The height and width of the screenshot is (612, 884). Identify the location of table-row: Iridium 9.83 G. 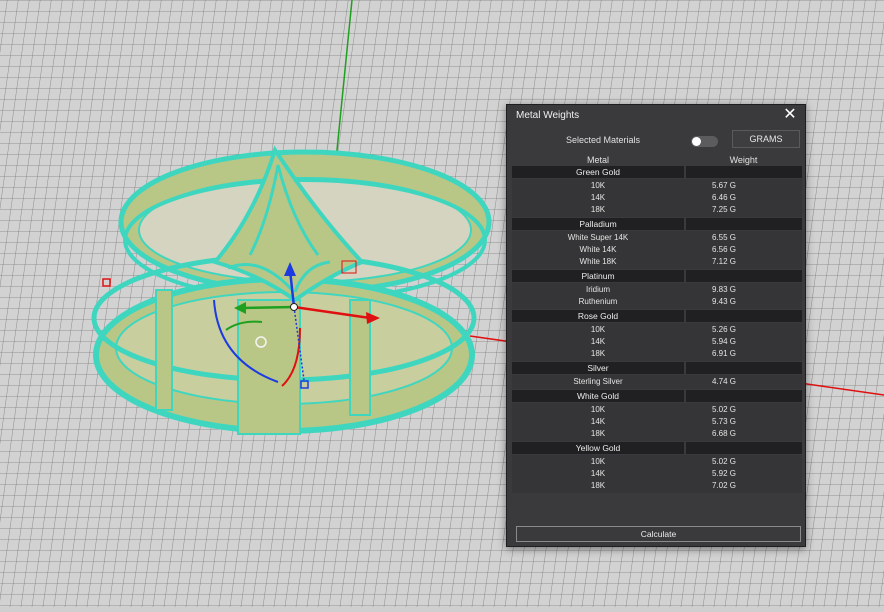
(657, 290).